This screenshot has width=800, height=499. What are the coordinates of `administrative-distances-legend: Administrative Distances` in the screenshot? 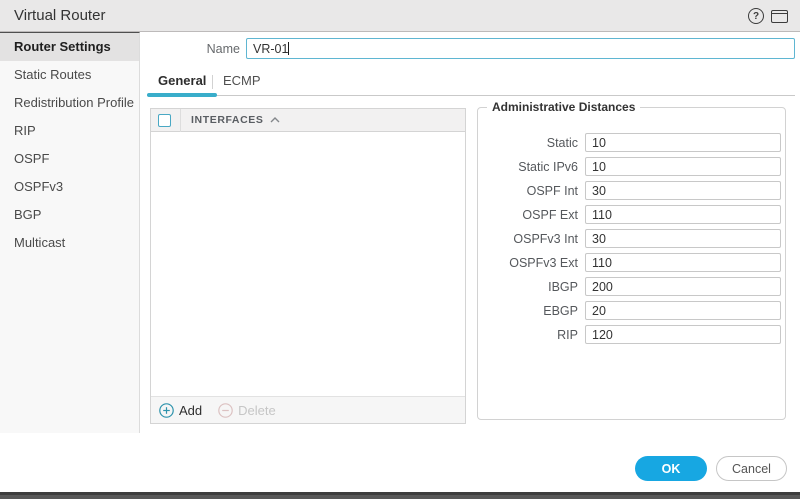 It's located at (564, 107).